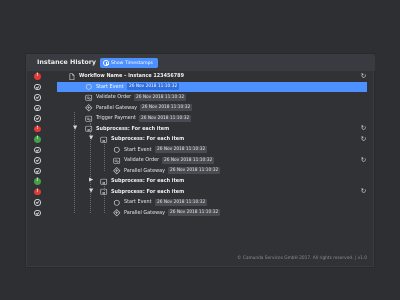  I want to click on show-timestamps-label: Show Timestamps, so click(132, 63).